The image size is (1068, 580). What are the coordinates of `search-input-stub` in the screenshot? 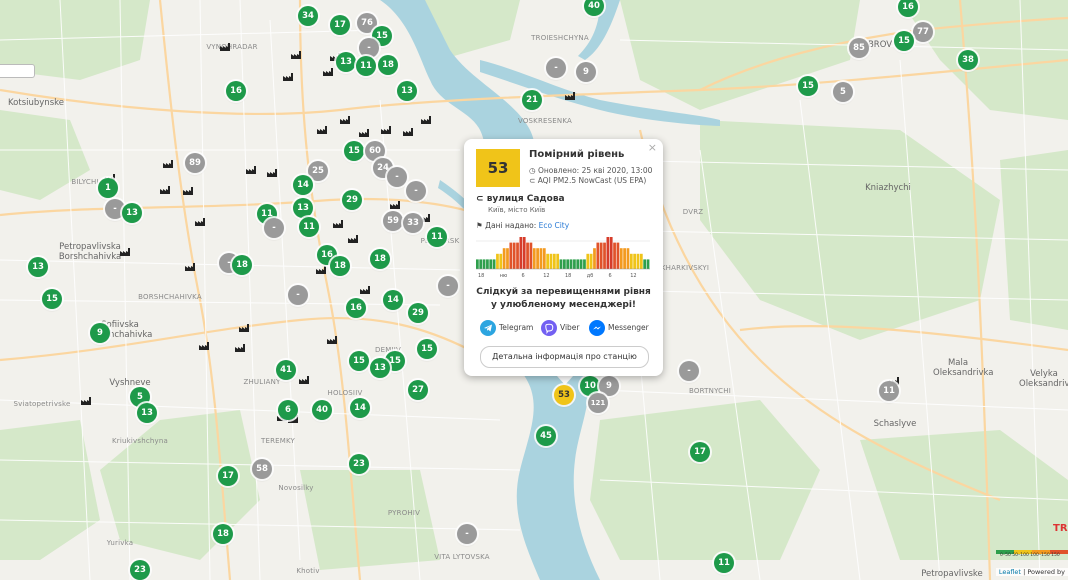 It's located at (17, 71).